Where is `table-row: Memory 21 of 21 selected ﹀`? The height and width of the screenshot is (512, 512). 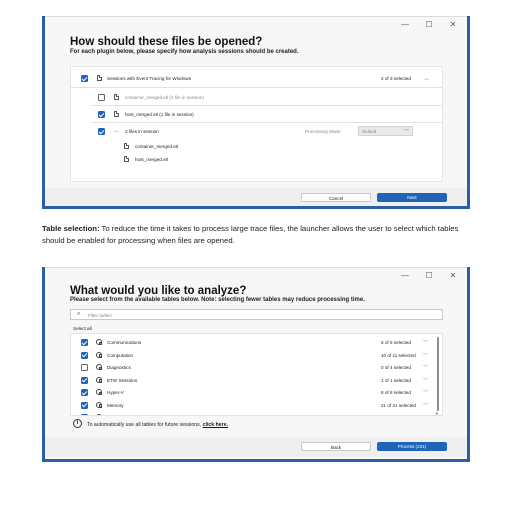
table-row: Memory 21 of 21 selected ﹀ is located at coordinates (256, 406).